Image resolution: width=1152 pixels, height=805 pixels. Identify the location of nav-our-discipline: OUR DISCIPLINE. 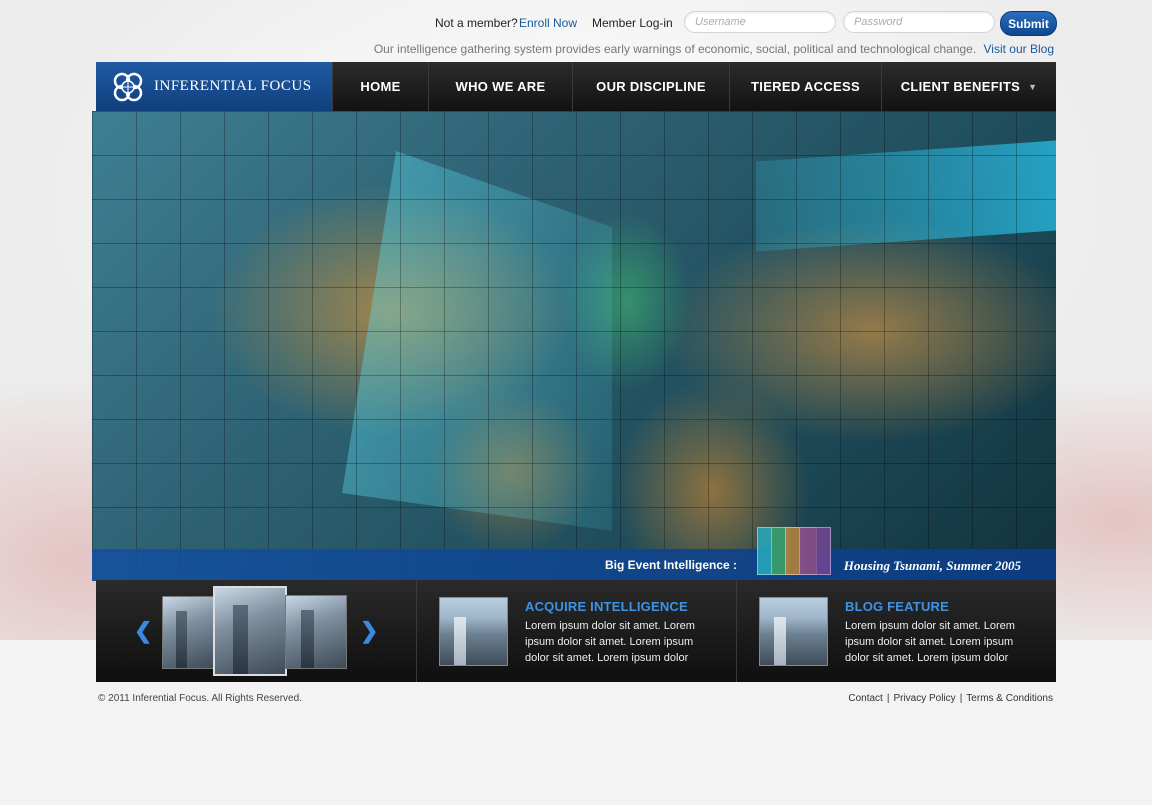
(650, 86).